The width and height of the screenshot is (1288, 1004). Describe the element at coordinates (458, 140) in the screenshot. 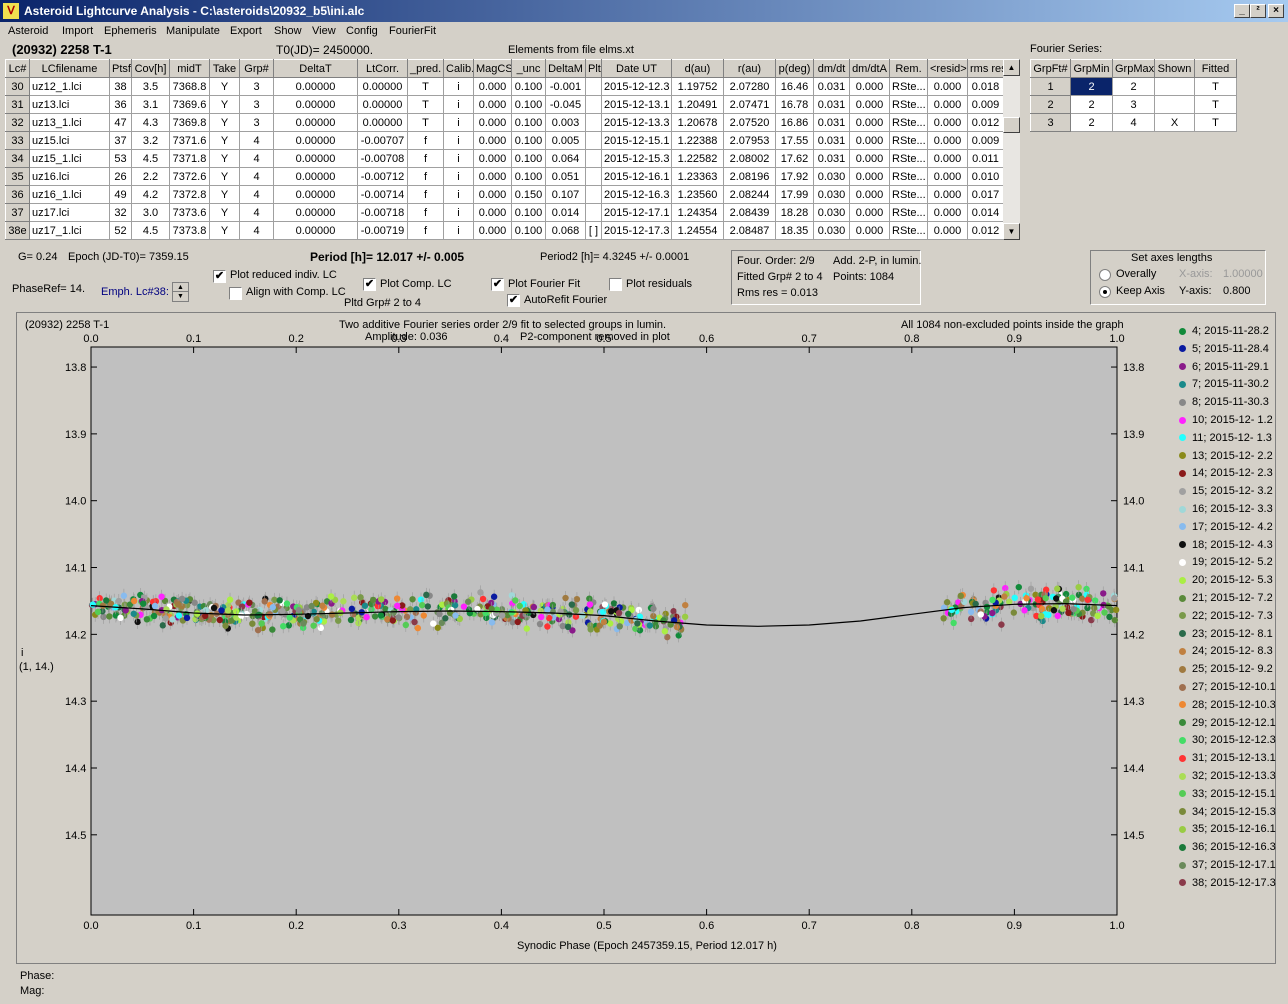

I see `table-cell: i` at that location.